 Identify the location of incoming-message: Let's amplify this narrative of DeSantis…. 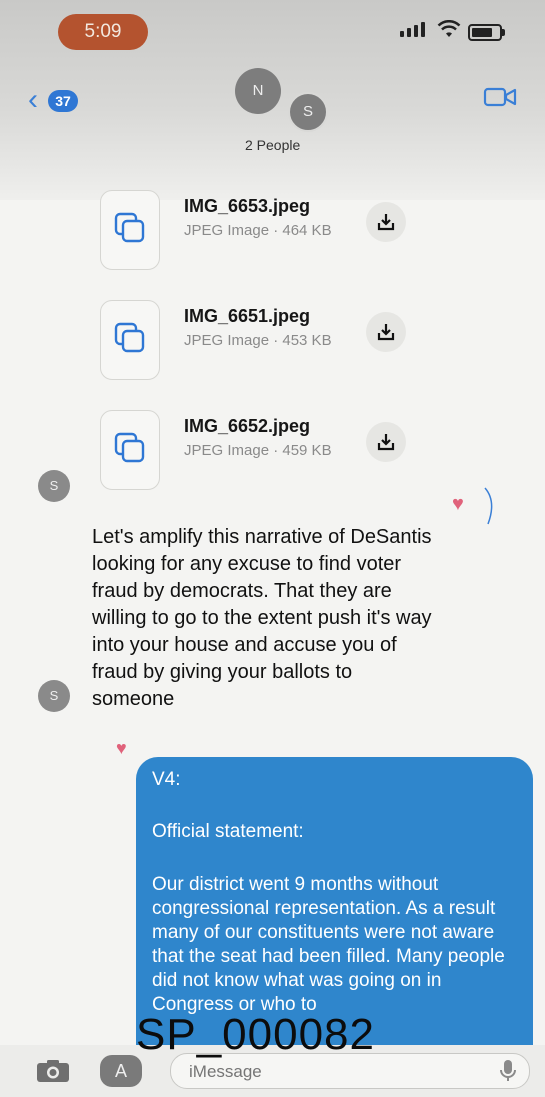
(264, 618).